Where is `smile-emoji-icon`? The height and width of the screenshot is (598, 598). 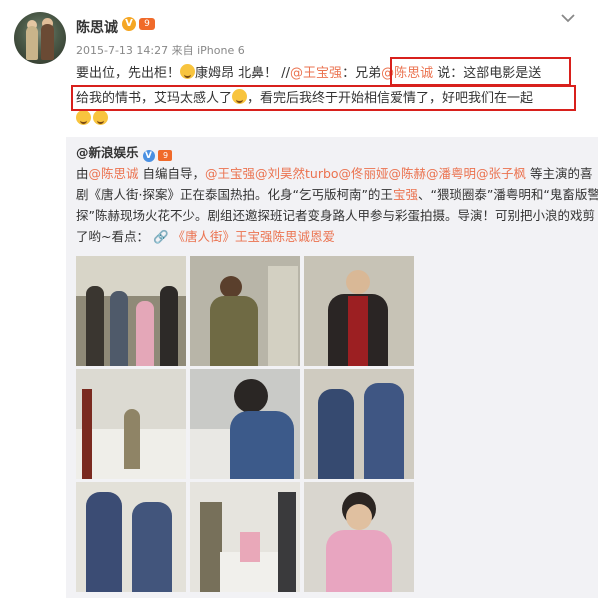
smile-emoji-icon is located at coordinates (188, 71).